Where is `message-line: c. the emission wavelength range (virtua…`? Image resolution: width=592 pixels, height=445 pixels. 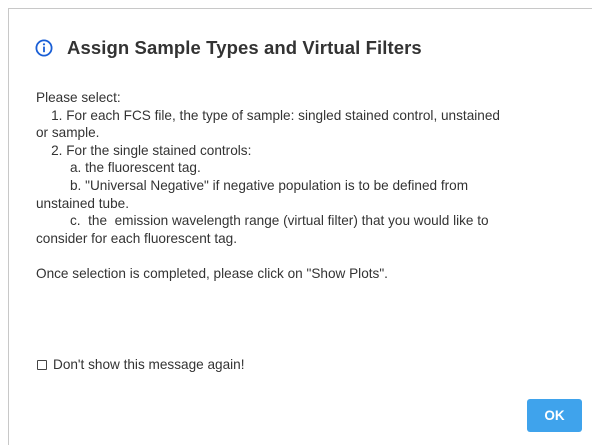 message-line: c. the emission wavelength range (virtua… is located at coordinates (262, 221).